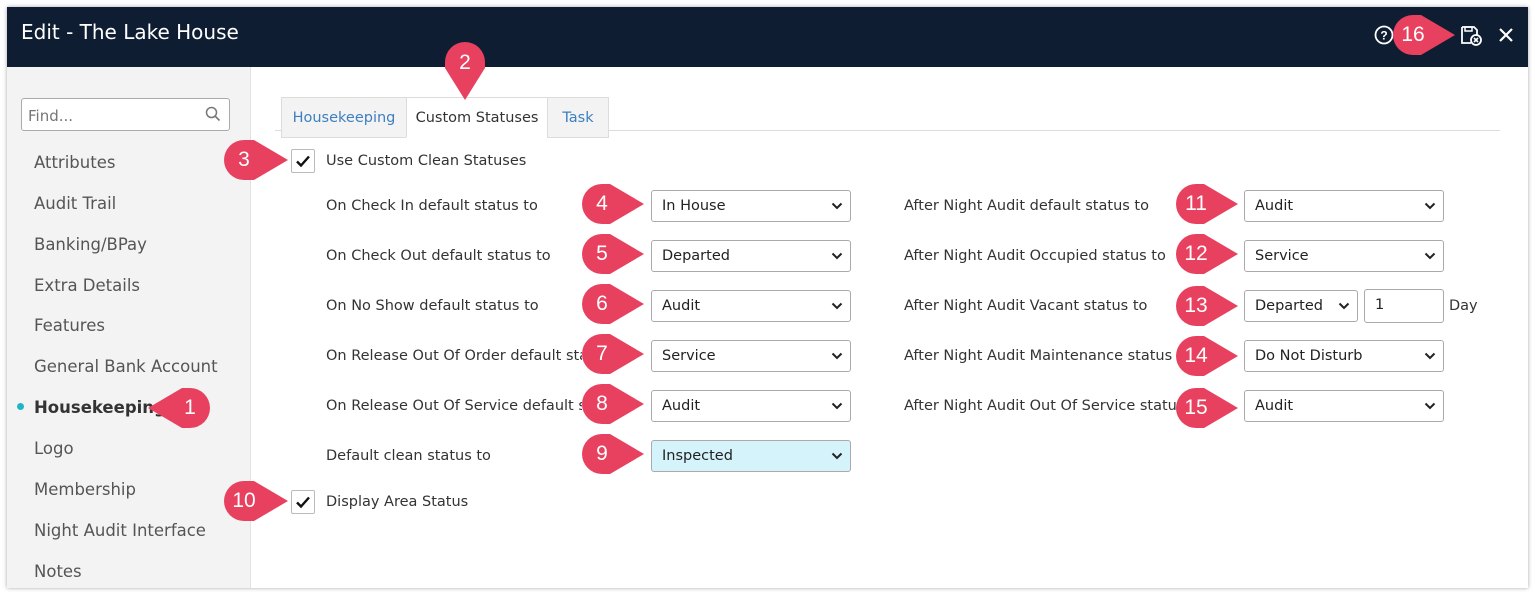  Describe the element at coordinates (256, 160) in the screenshot. I see `callout-marker: 3` at that location.